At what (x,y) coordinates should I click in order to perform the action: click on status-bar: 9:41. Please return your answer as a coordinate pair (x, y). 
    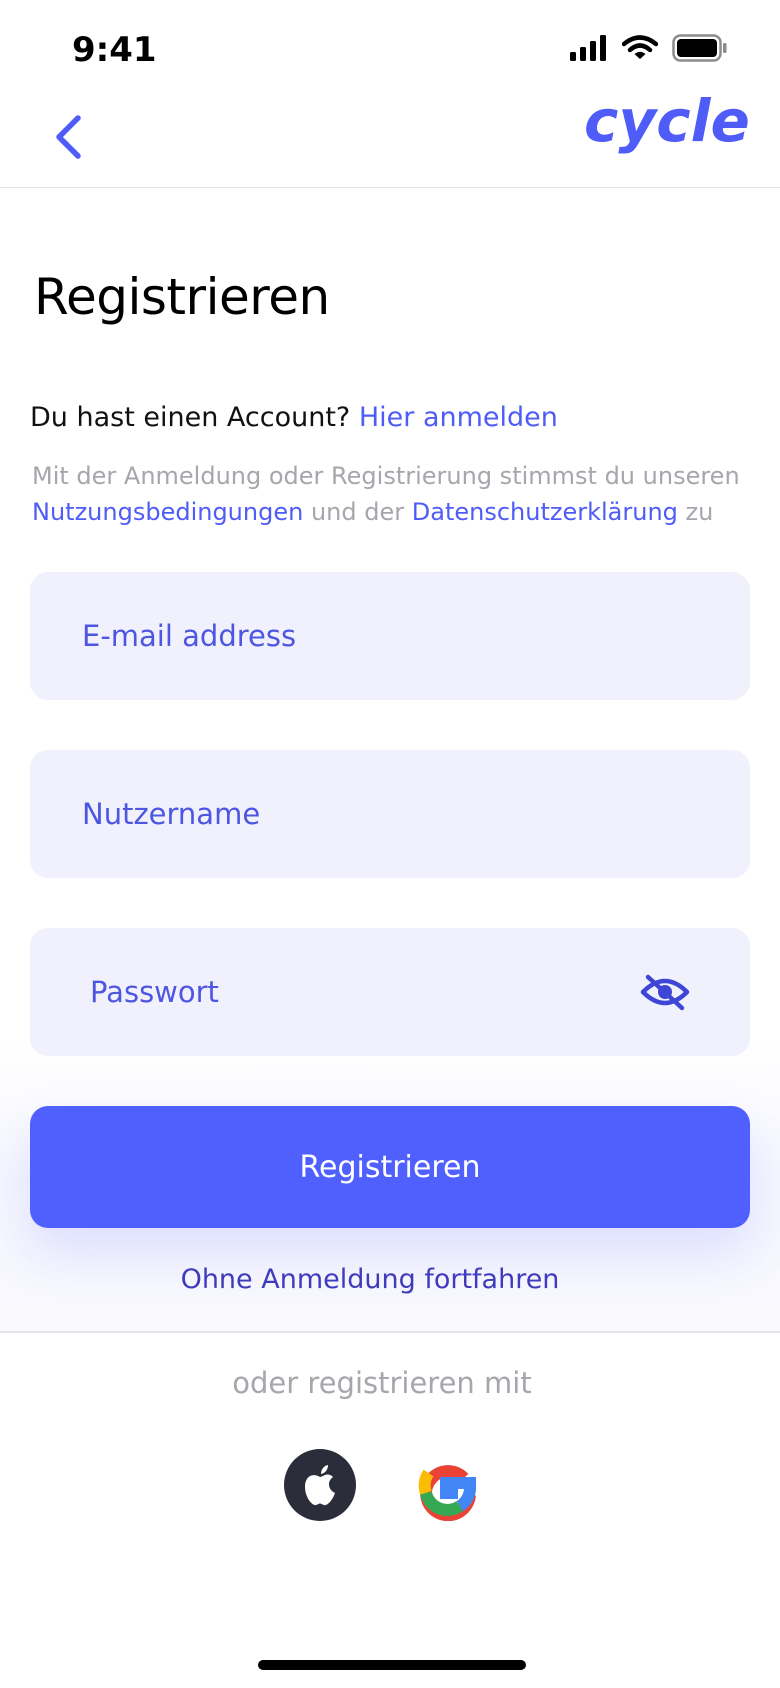
    Looking at the image, I should click on (390, 47).